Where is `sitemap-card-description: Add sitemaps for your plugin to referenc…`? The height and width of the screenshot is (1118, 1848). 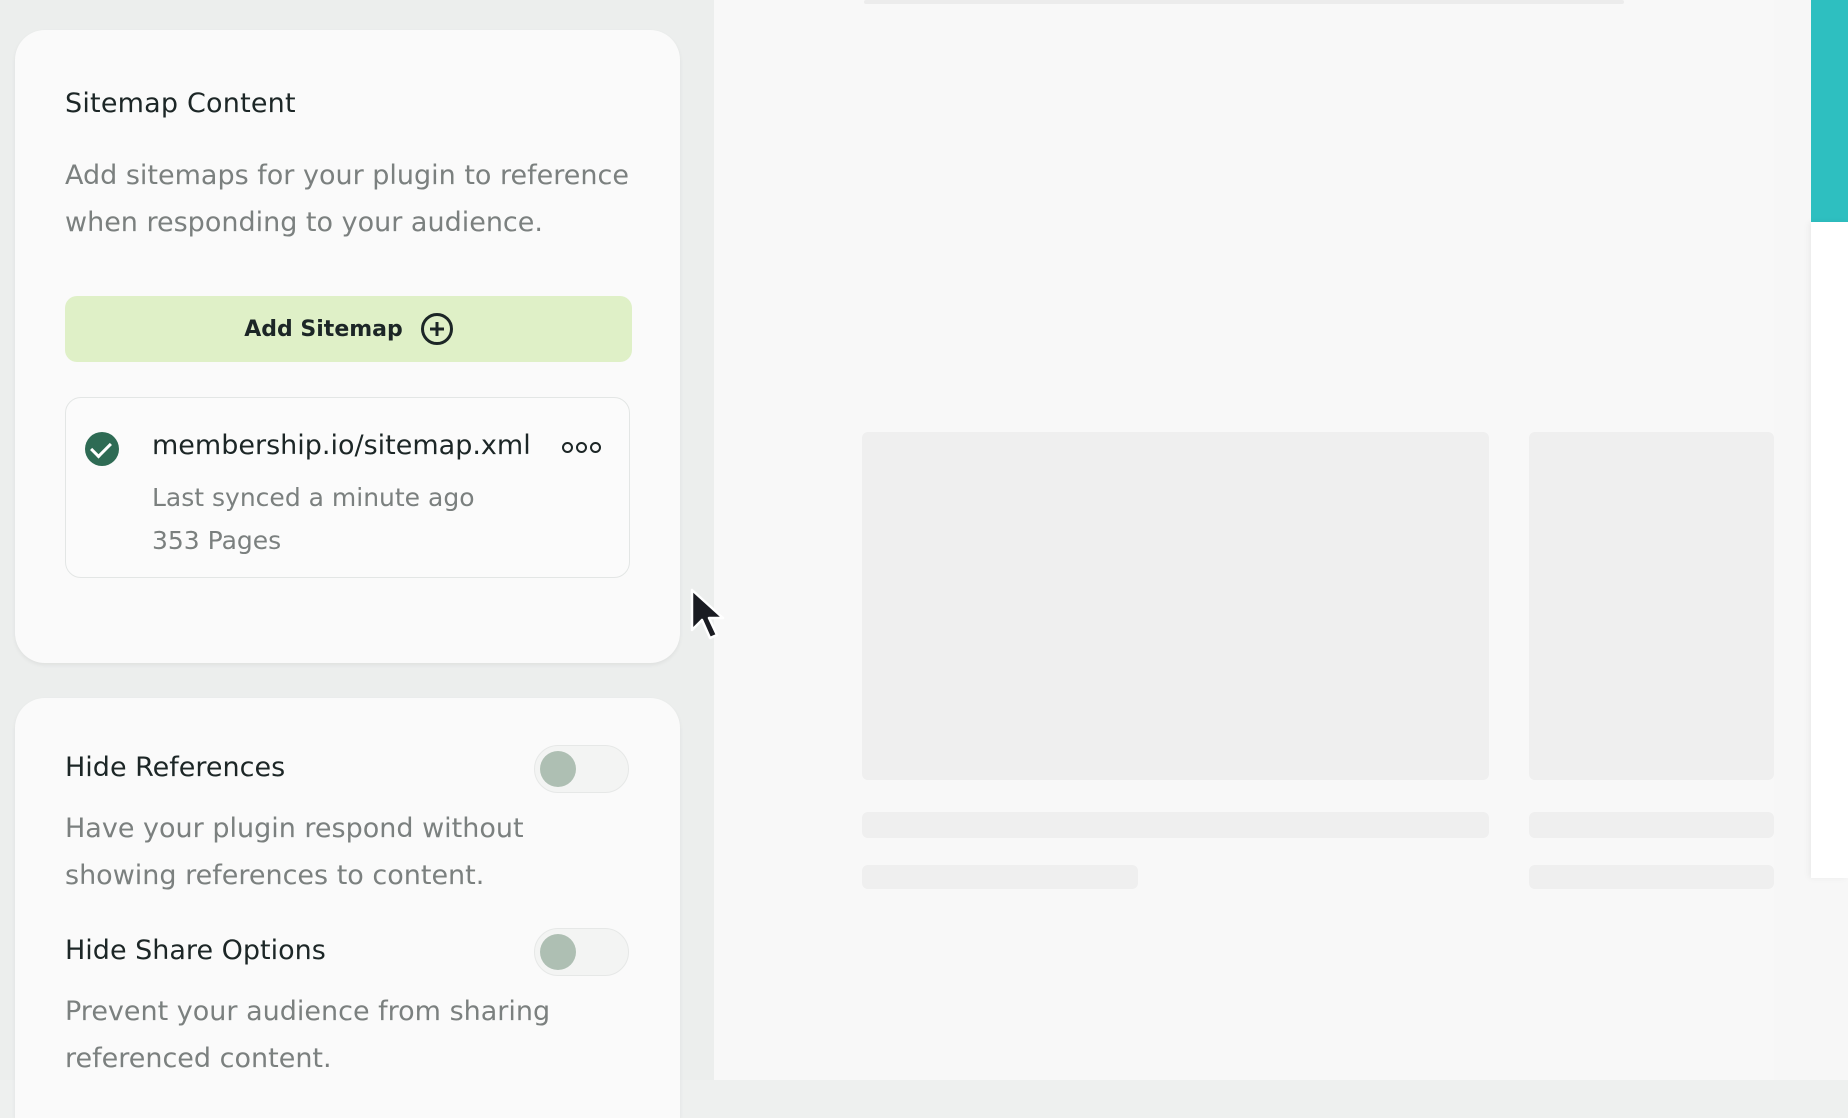
sitemap-card-description: Add sitemaps for your plugin to referenc… is located at coordinates (347, 199).